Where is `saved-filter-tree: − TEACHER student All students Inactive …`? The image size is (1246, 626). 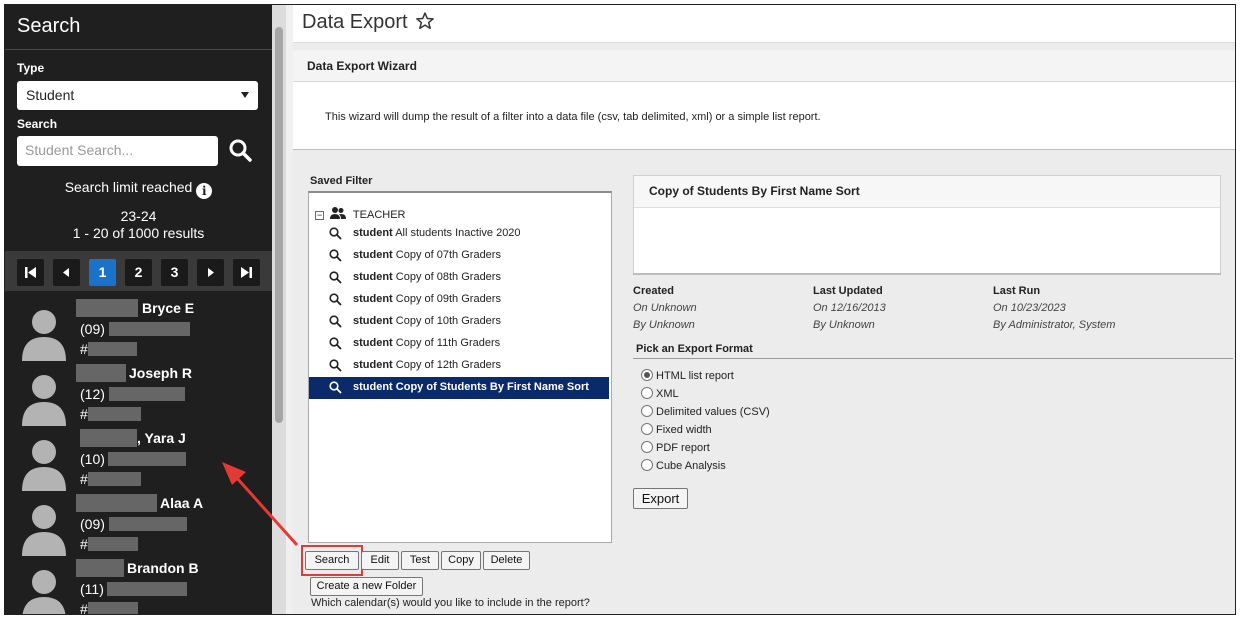 saved-filter-tree: − TEACHER student All students Inactive … is located at coordinates (460, 367).